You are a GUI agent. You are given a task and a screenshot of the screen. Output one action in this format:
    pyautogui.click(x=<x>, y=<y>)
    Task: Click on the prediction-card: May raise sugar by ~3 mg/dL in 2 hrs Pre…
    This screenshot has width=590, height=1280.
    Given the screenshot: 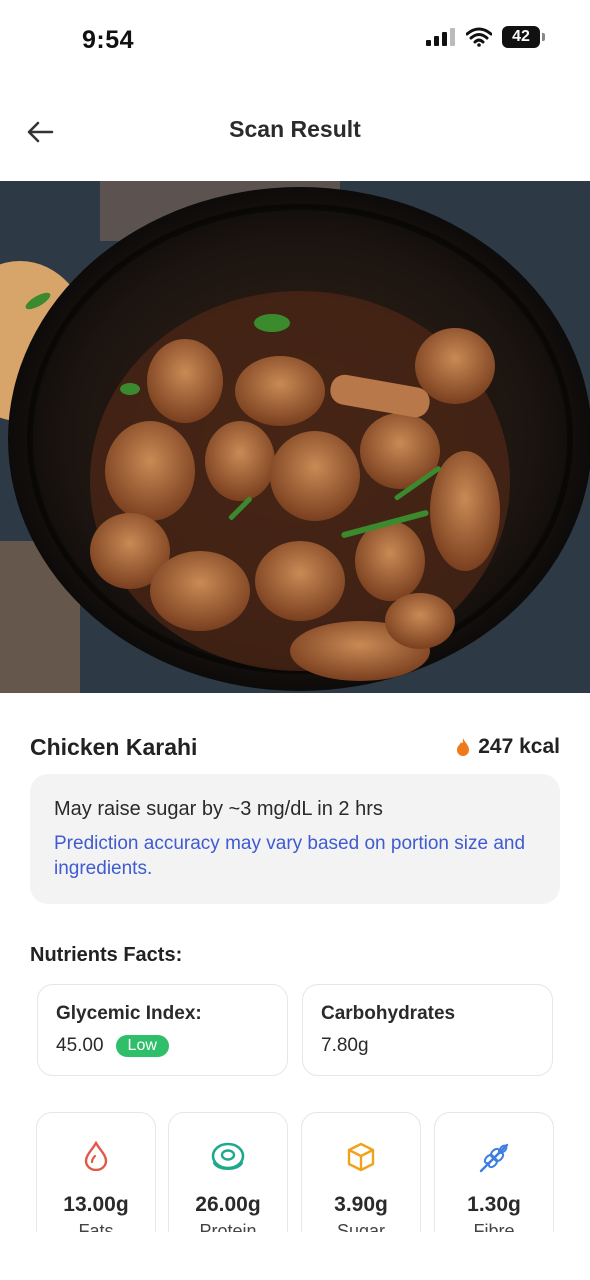 What is the action you would take?
    pyautogui.click(x=295, y=839)
    